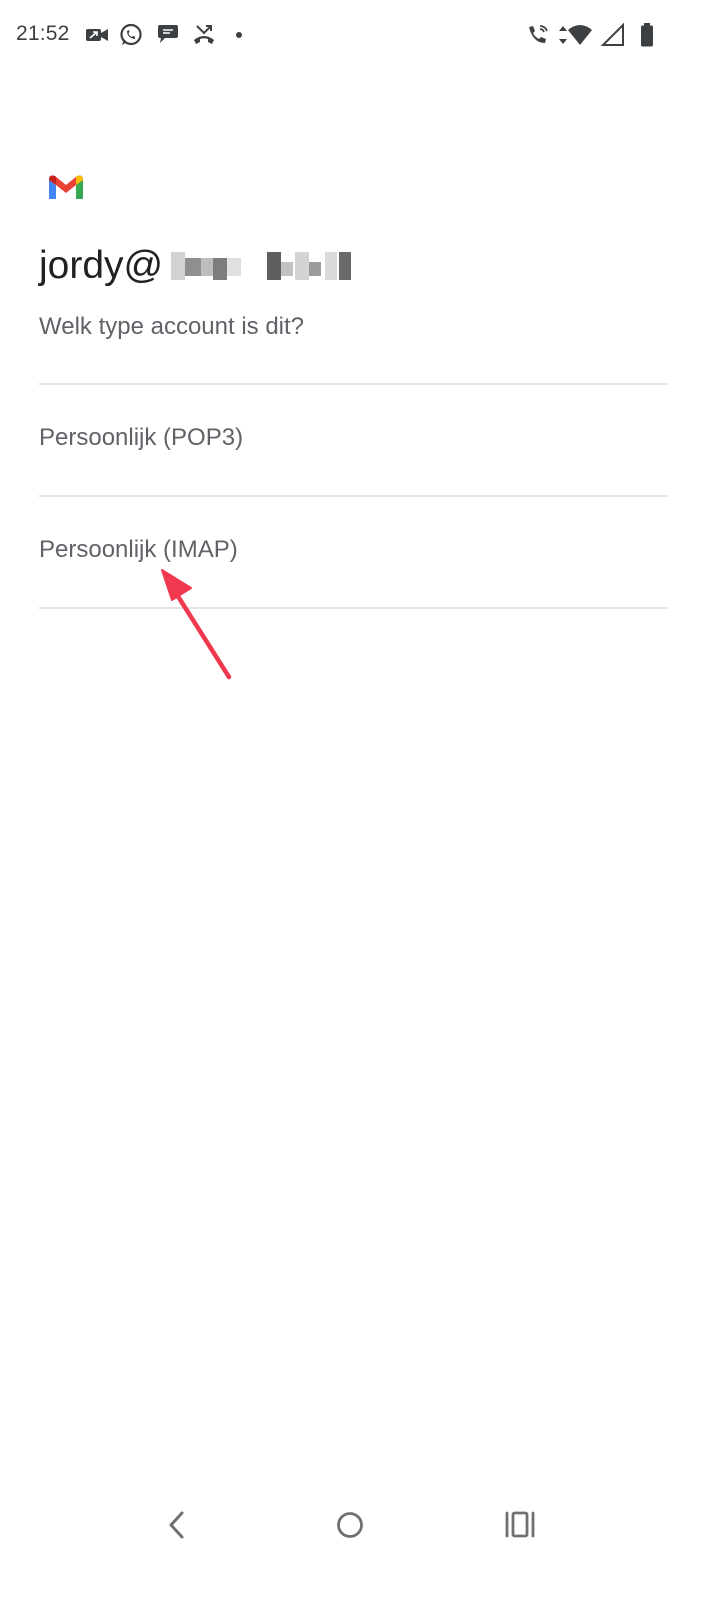 This screenshot has width=720, height=1600. What do you see at coordinates (360, 441) in the screenshot?
I see `option-pop3: Persoonlijk (POP3)` at bounding box center [360, 441].